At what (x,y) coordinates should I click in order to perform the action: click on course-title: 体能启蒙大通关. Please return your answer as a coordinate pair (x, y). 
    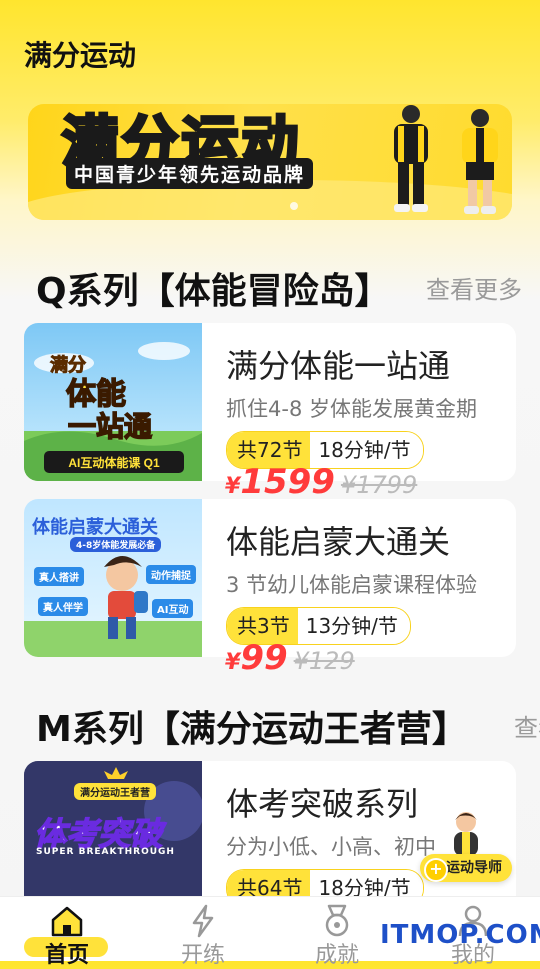
    Looking at the image, I should click on (338, 542).